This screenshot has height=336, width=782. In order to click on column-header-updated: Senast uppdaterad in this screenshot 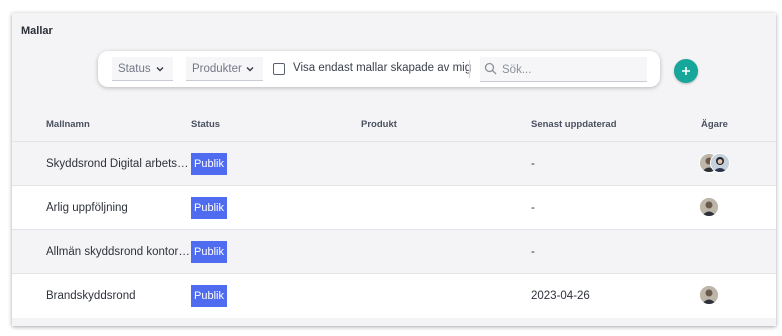, I will do `click(574, 124)`.